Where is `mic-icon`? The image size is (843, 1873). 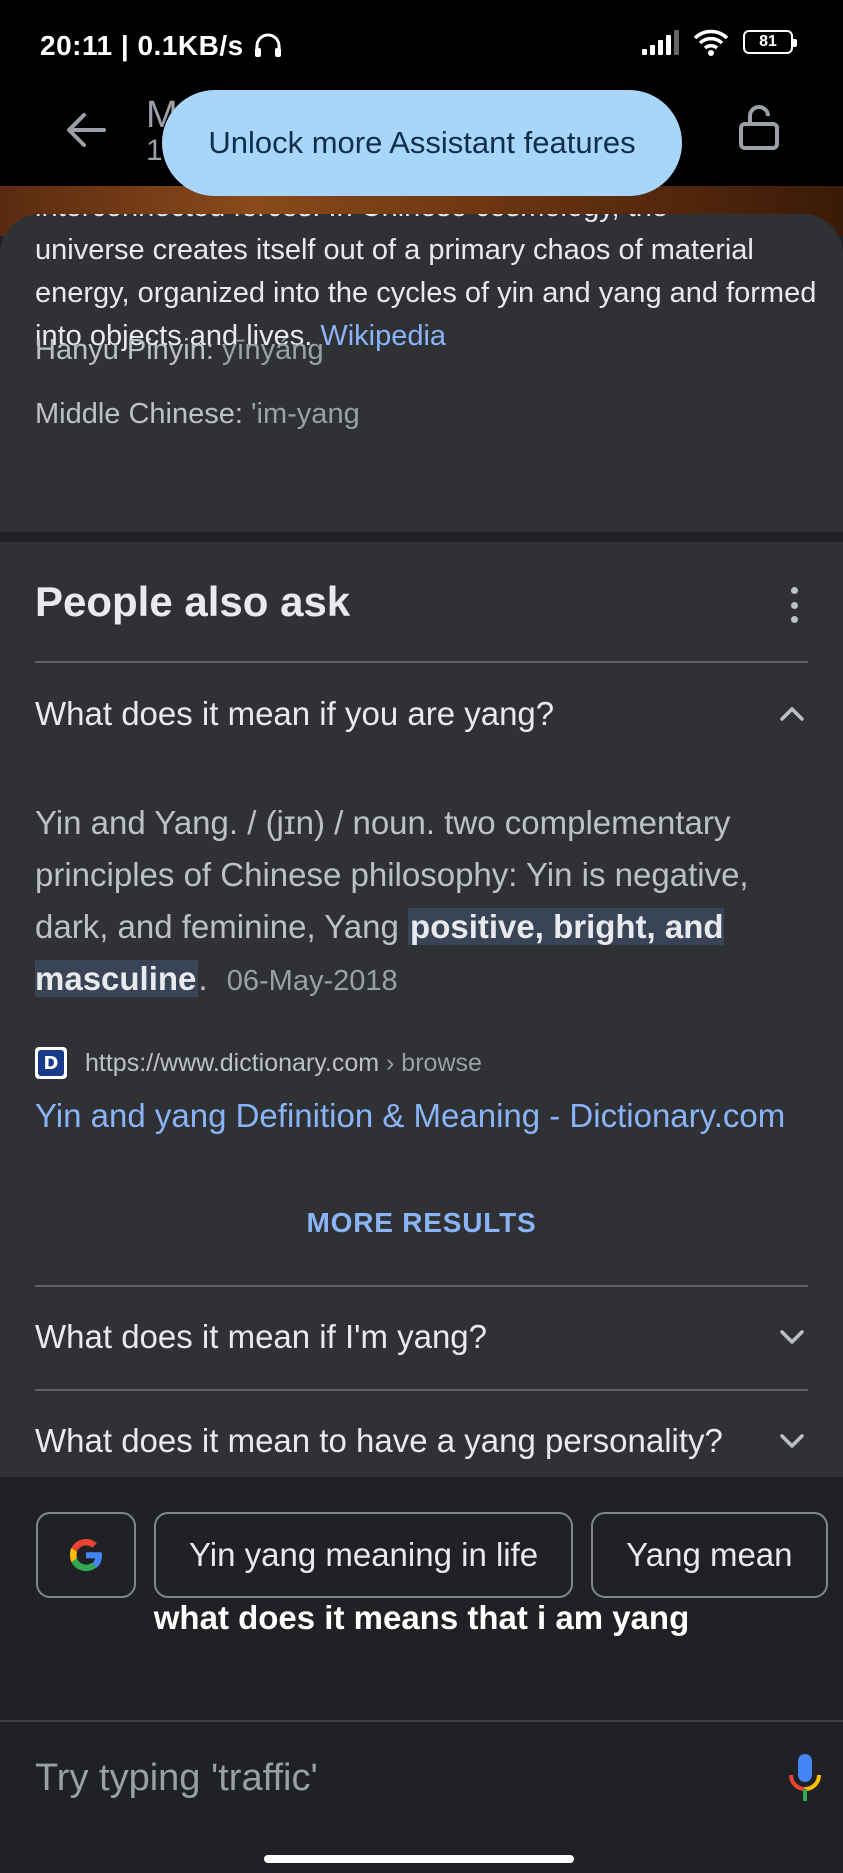 mic-icon is located at coordinates (805, 1778).